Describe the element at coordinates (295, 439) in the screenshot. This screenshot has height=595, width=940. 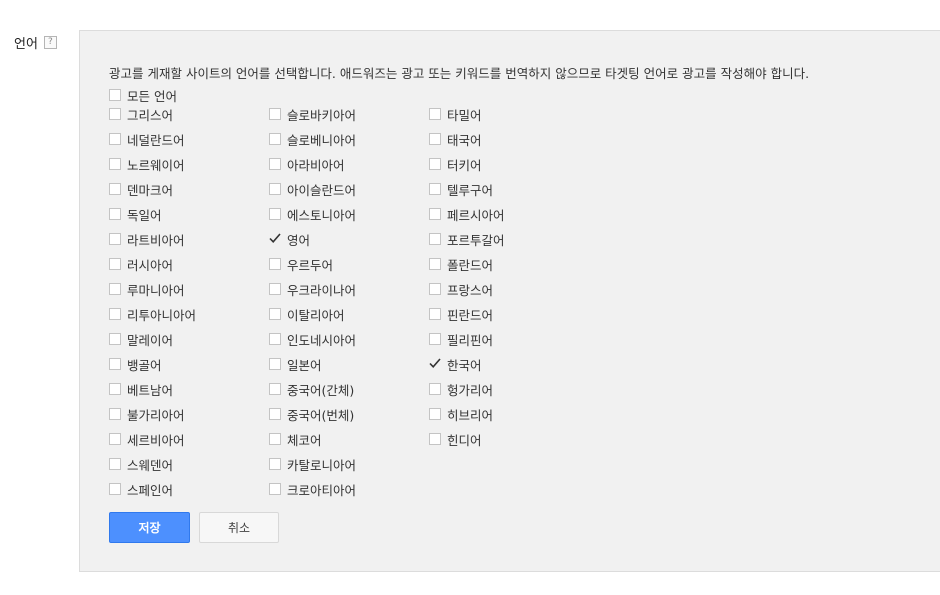
I see `language-checkbox: 체코어` at that location.